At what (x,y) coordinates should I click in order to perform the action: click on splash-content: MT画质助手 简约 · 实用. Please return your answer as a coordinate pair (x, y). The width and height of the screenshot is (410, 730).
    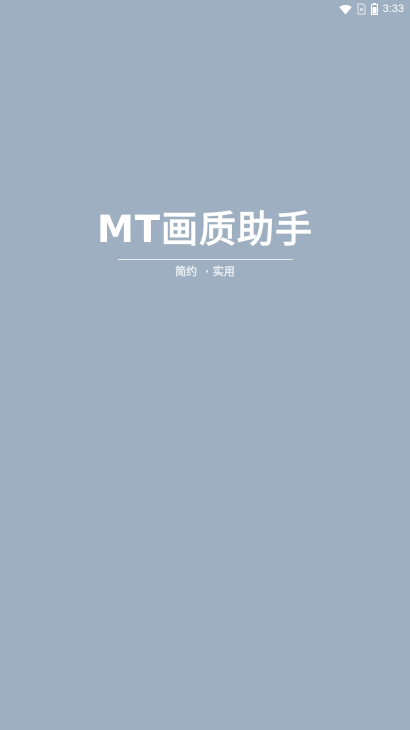
    Looking at the image, I should click on (205, 242).